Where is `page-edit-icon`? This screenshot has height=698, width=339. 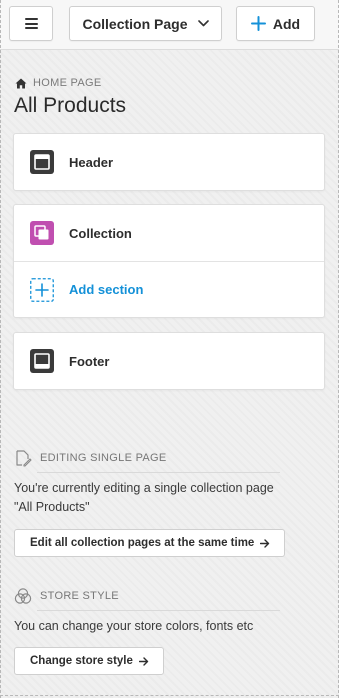 page-edit-icon is located at coordinates (24, 458).